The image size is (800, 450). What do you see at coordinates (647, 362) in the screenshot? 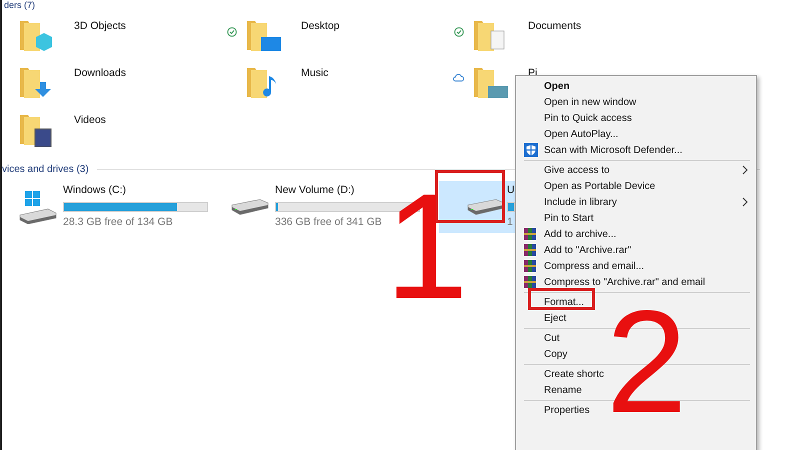
I see `step-number: 2` at bounding box center [647, 362].